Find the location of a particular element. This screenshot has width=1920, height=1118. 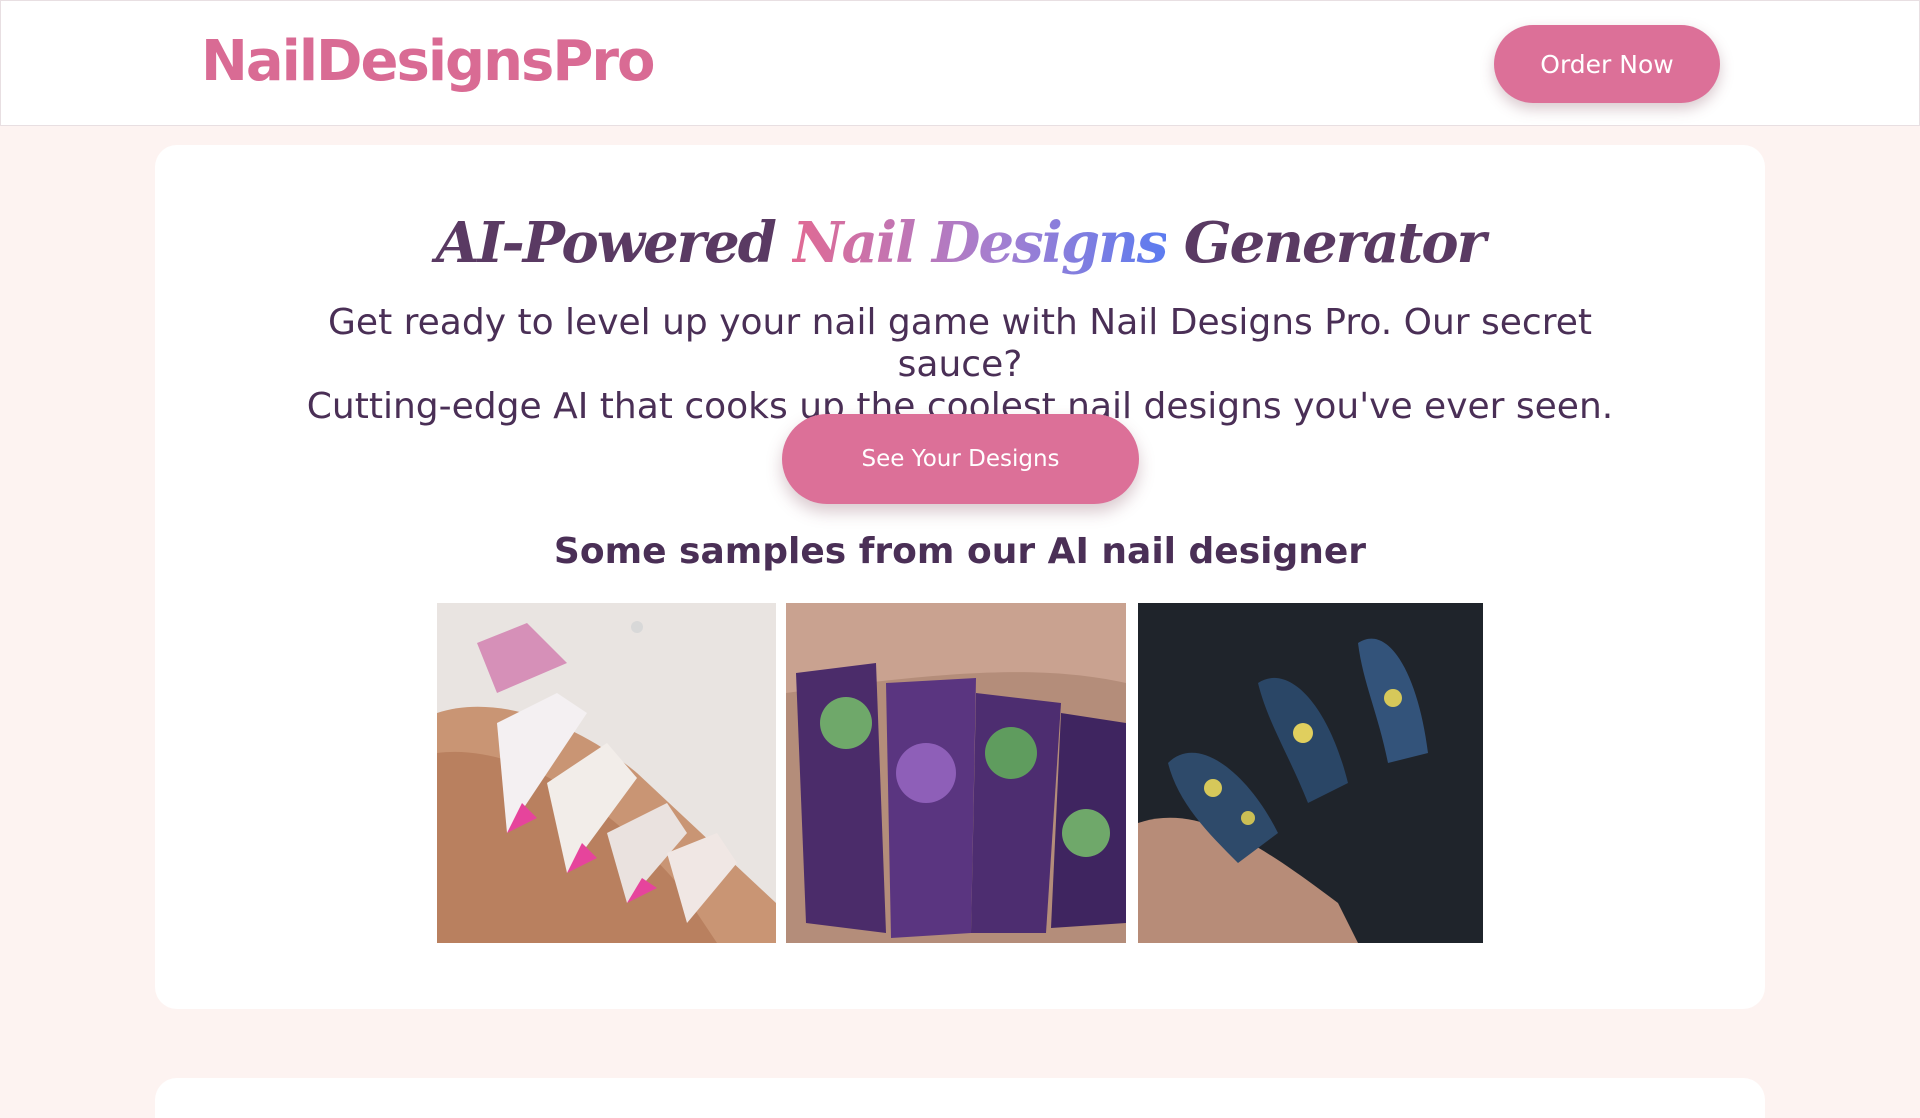

hero-title: AI-Powered Nail Designs Generator is located at coordinates (960, 243).